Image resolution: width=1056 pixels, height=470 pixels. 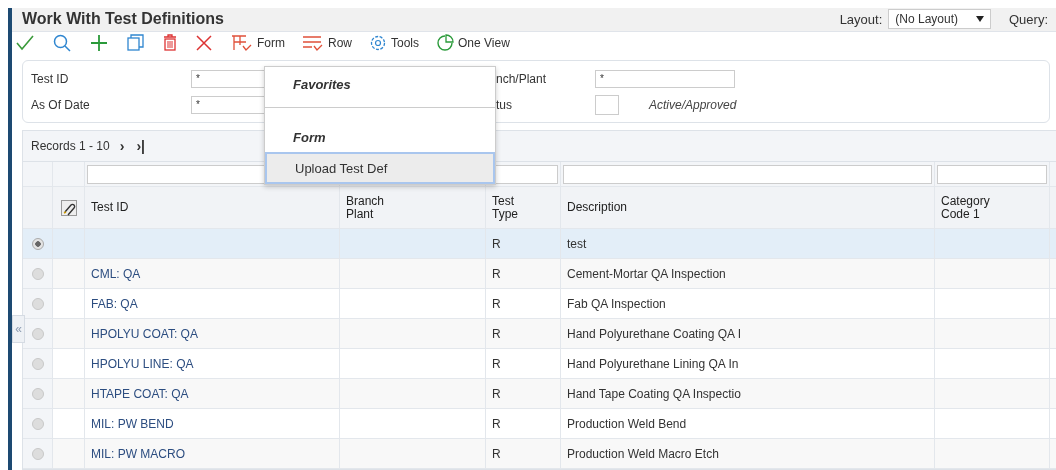 What do you see at coordinates (50, 78) in the screenshot?
I see `filter-label: Test ID` at bounding box center [50, 78].